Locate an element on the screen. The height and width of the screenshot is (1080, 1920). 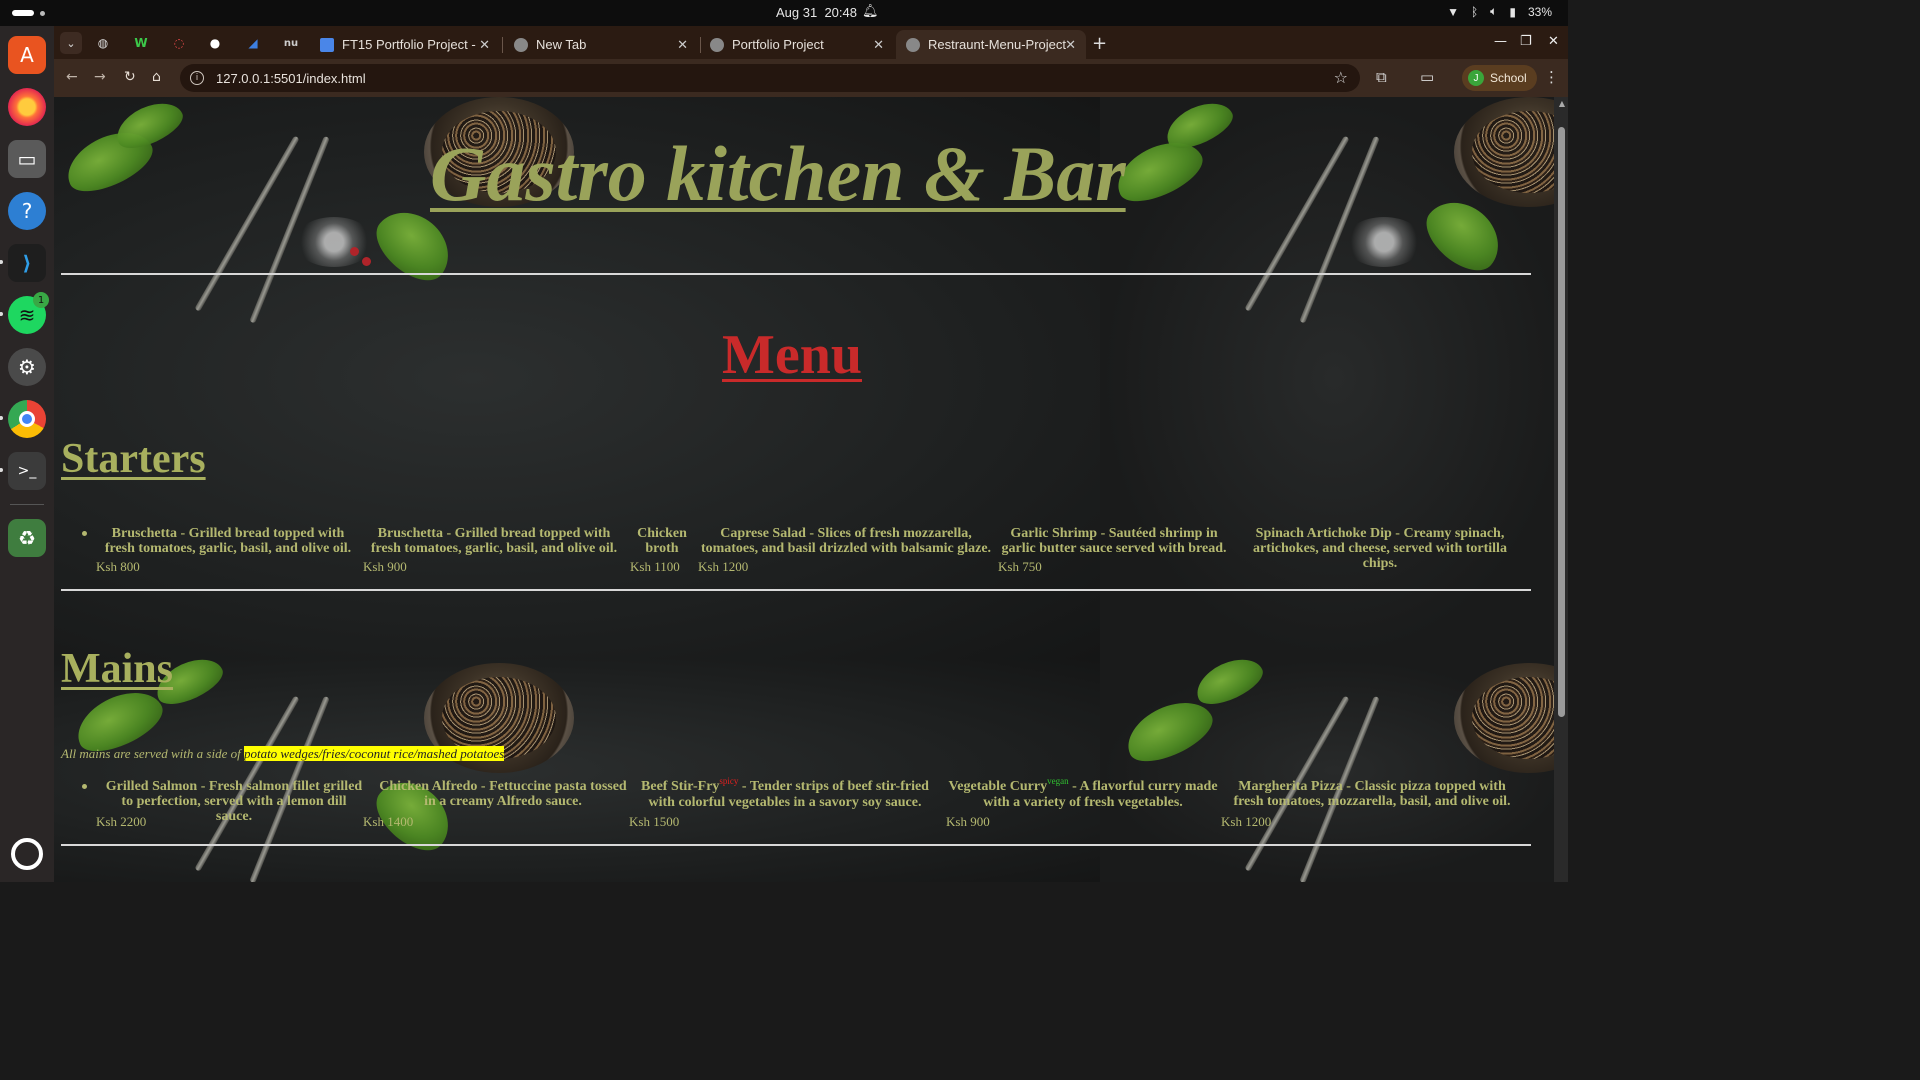
tab-restraunt-menu-project: Restraunt-Menu-Project ✕ is located at coordinates (991, 44).